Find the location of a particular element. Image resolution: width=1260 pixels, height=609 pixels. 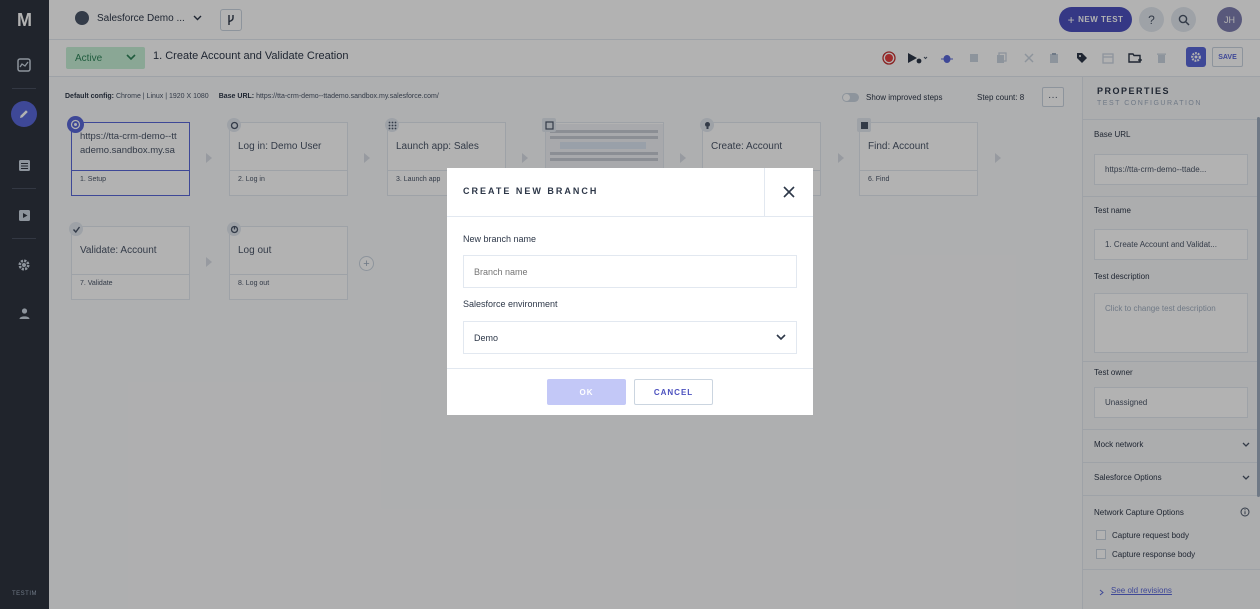

salesforce-env-label: Salesforce environment is located at coordinates (510, 304).